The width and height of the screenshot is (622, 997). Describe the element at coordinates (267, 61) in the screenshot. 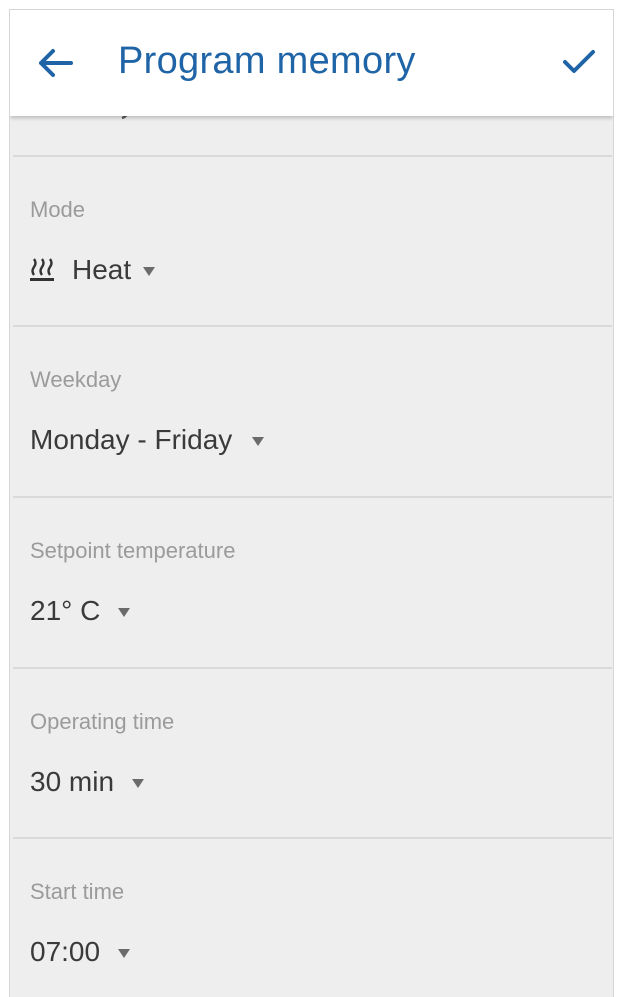

I see `page-title: Program memory` at that location.